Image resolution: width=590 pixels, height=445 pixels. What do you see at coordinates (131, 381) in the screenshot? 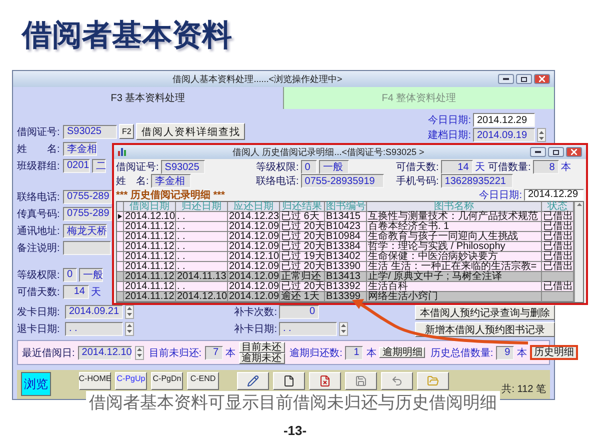
I see `navigation-button: C-PgUp` at bounding box center [131, 381].